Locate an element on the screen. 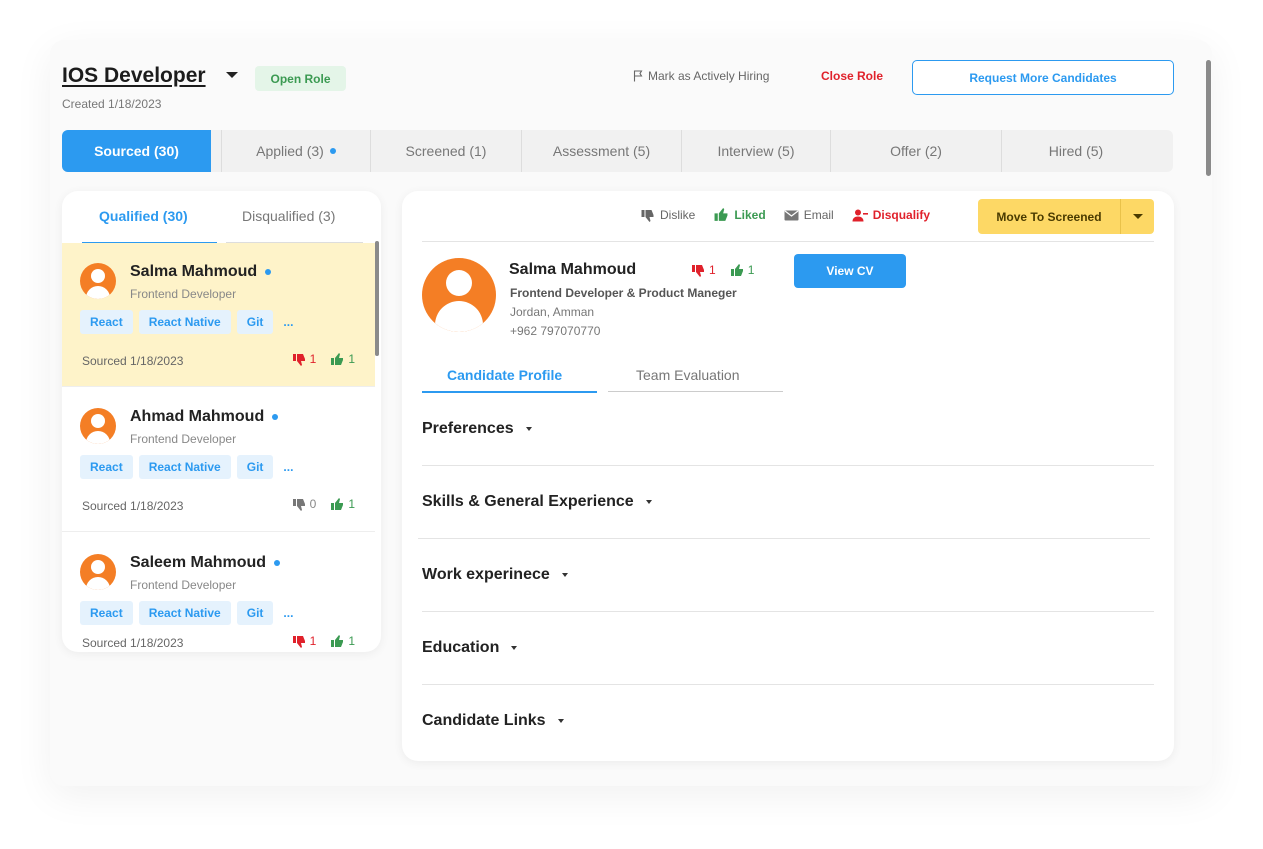 This screenshot has height=849, width=1263. tab-sourced: Sourced (30) is located at coordinates (136, 151).